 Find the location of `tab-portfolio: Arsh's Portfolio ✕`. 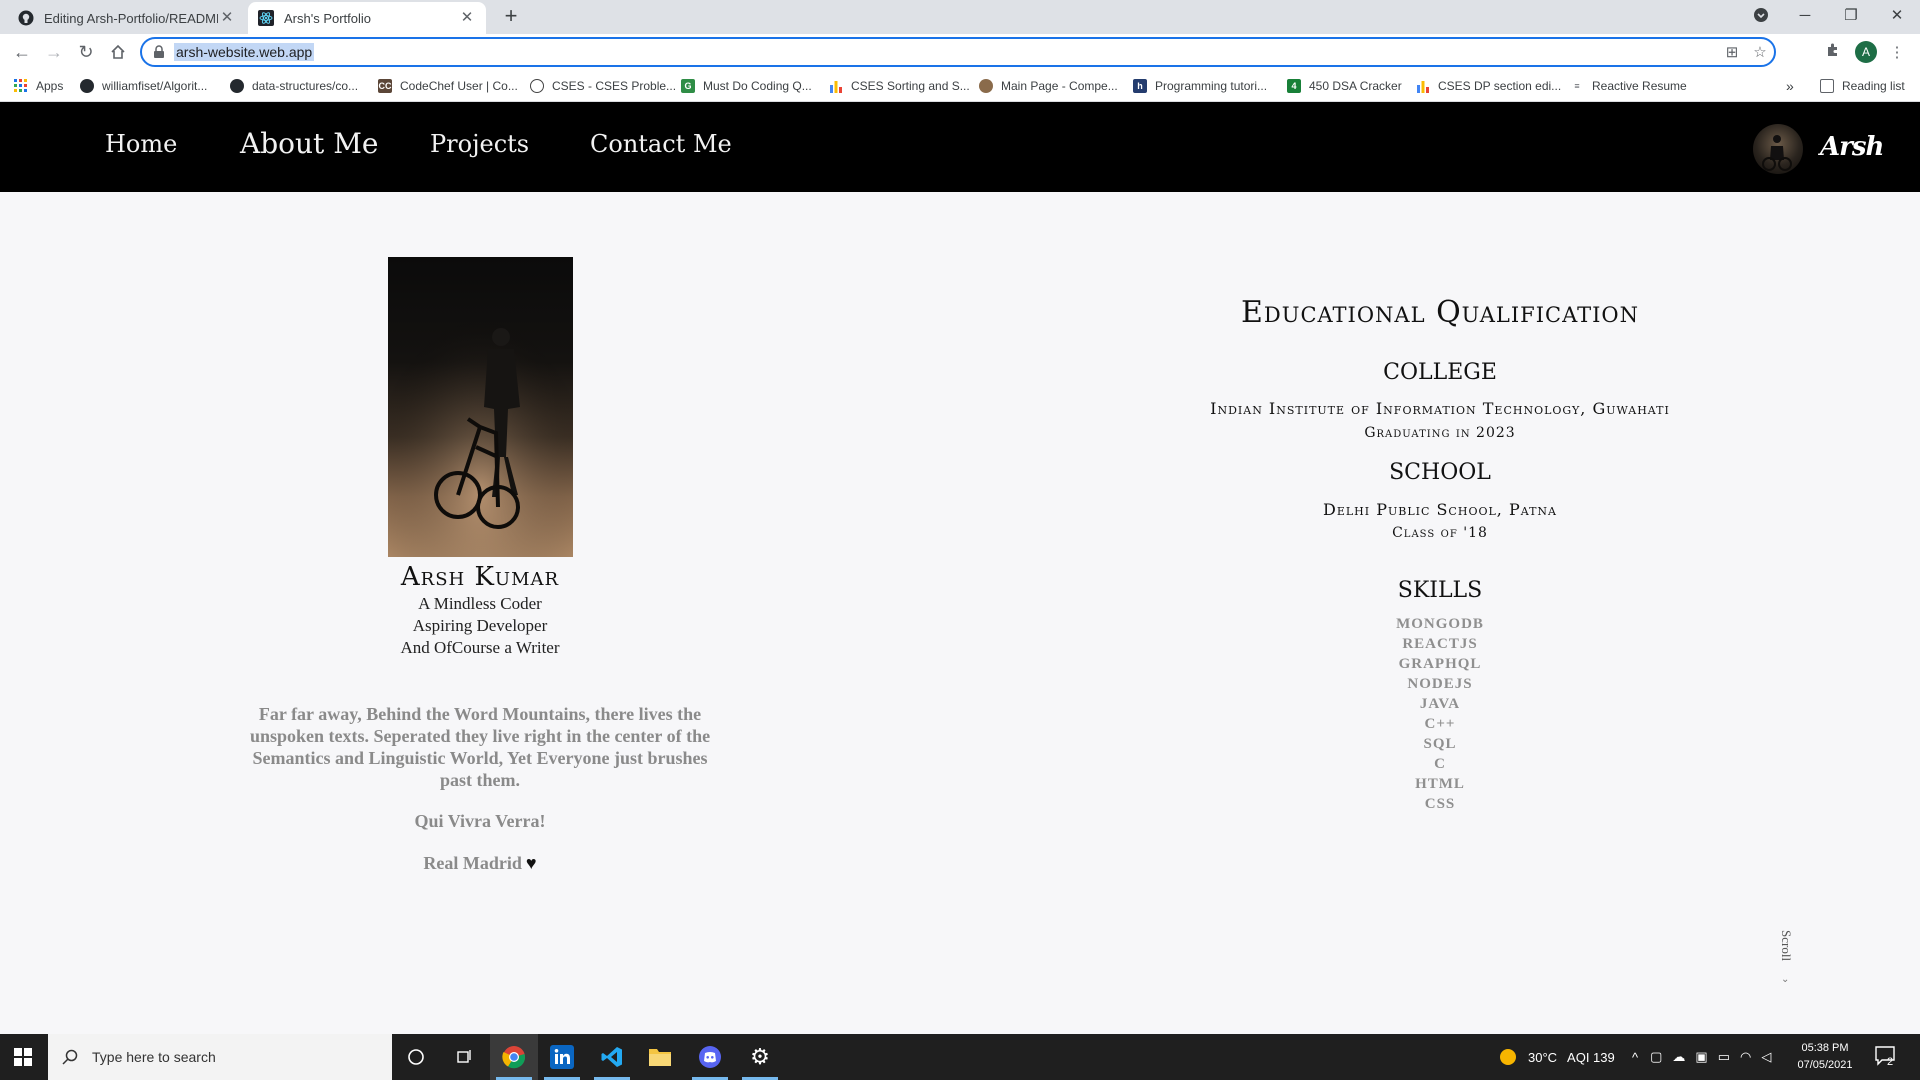

tab-portfolio: Arsh's Portfolio ✕ is located at coordinates (367, 18).